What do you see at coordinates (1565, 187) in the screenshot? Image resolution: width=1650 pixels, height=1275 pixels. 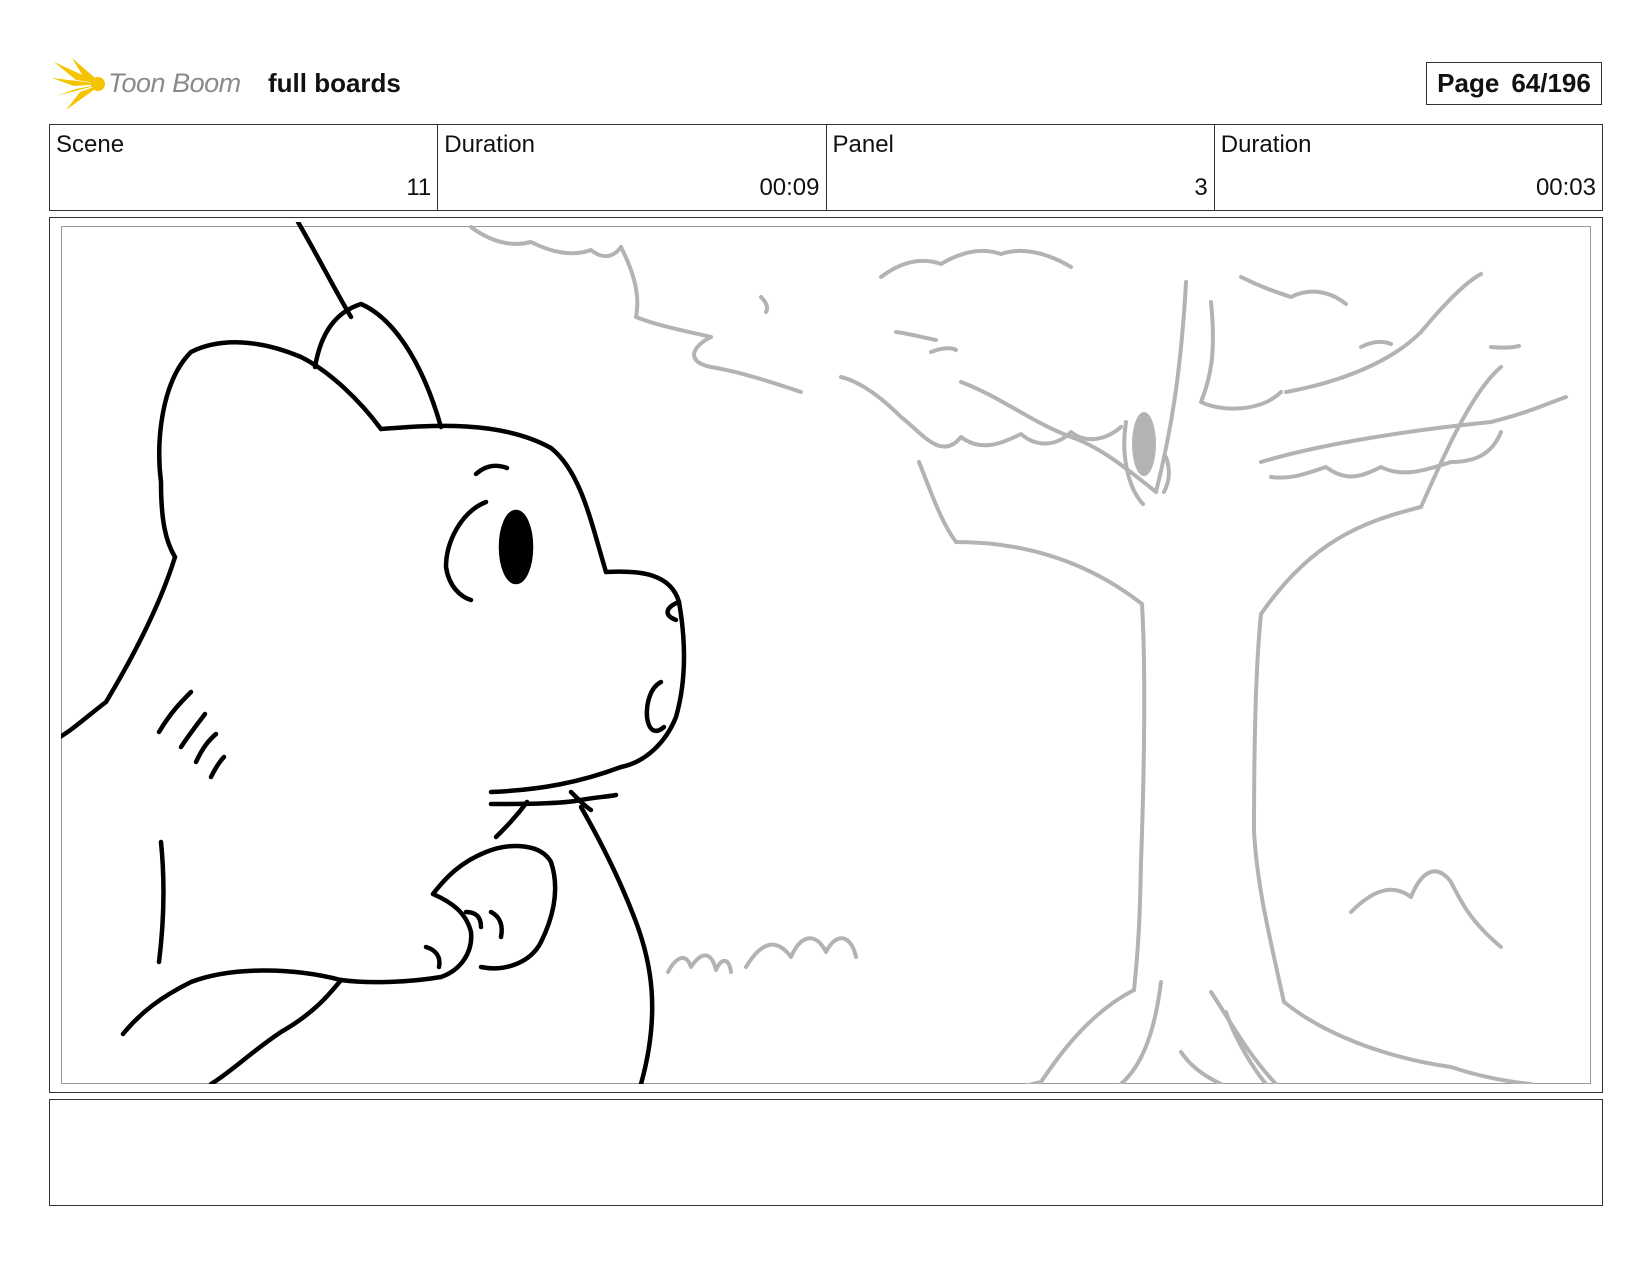 I see `panel-duration-value: 00:03` at bounding box center [1565, 187].